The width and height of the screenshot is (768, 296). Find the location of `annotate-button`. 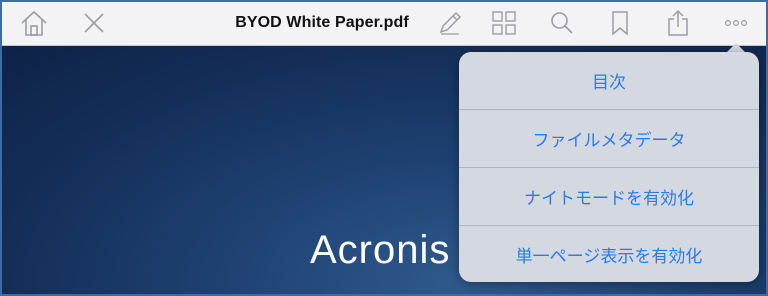

annotate-button is located at coordinates (450, 23).